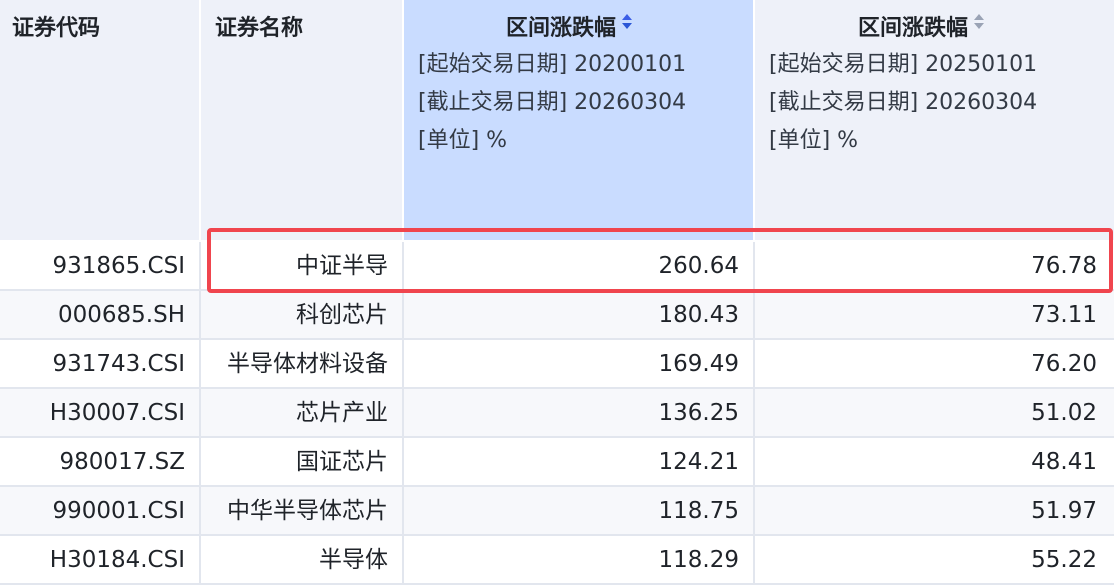  What do you see at coordinates (1064, 511) in the screenshot?
I see `cell-return-2025: 51.97` at bounding box center [1064, 511].